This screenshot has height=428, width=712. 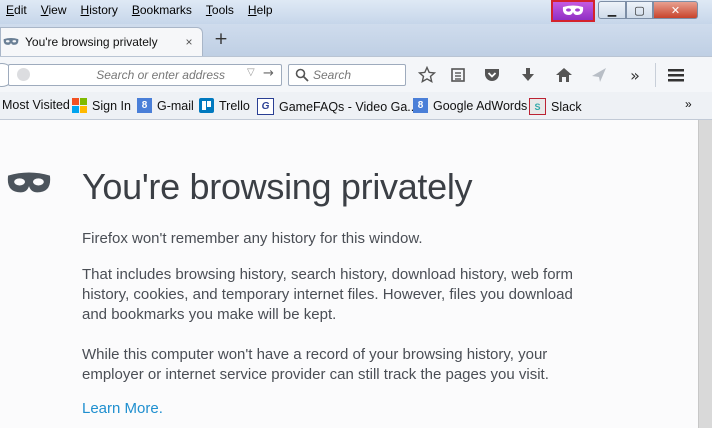 What do you see at coordinates (221, 39) in the screenshot?
I see `new-tab-button: +` at bounding box center [221, 39].